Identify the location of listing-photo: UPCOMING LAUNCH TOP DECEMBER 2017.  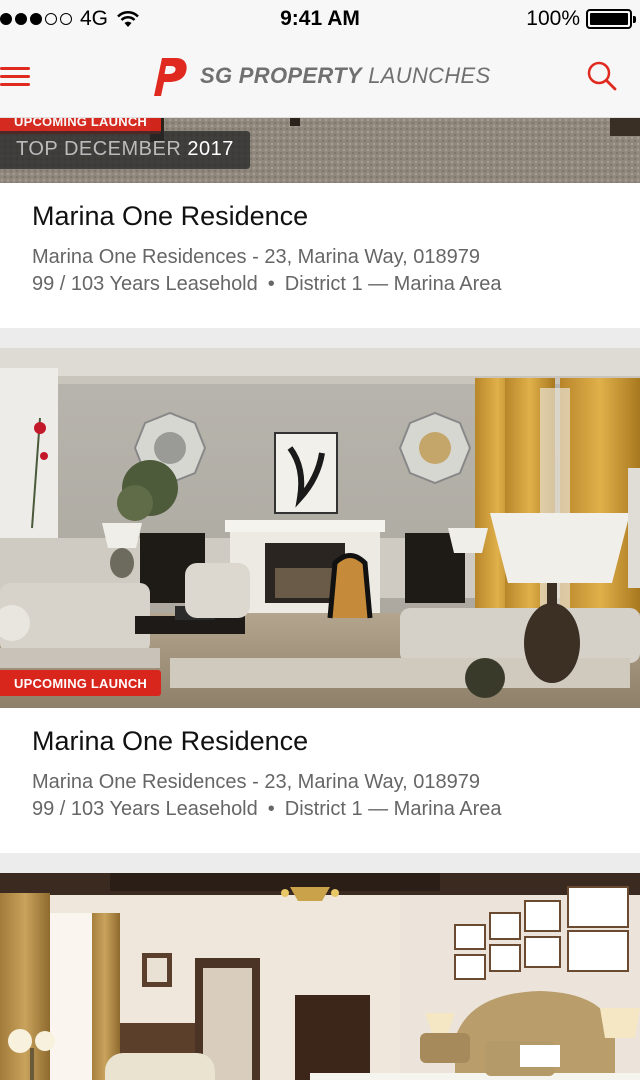
(320, 150).